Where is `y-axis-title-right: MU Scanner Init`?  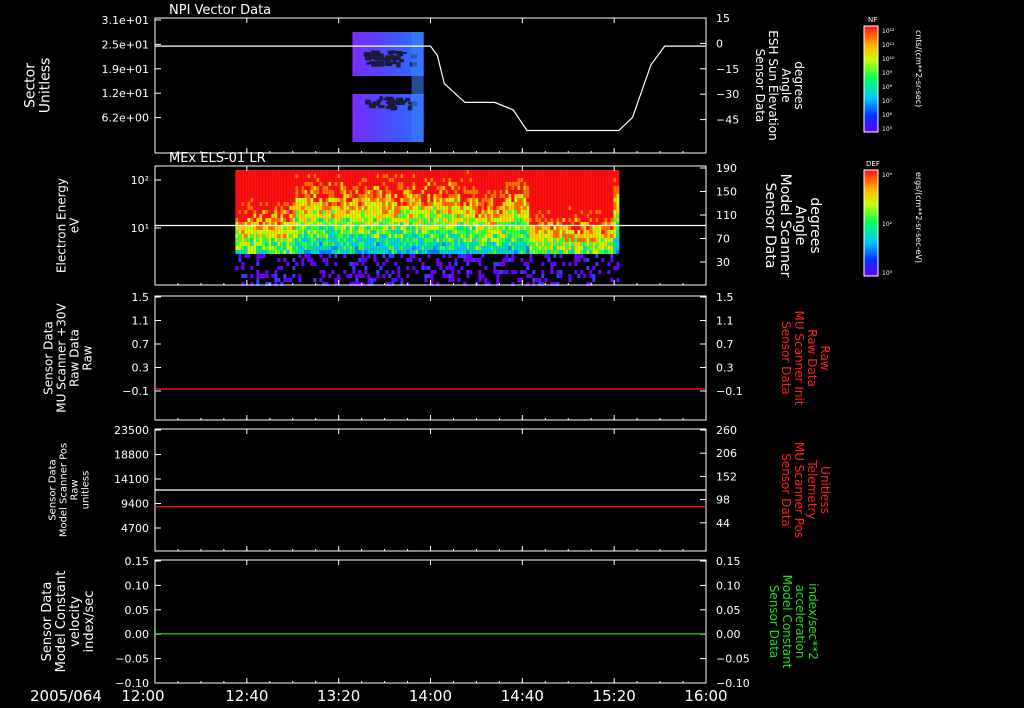 y-axis-title-right: MU Scanner Init is located at coordinates (799, 357).